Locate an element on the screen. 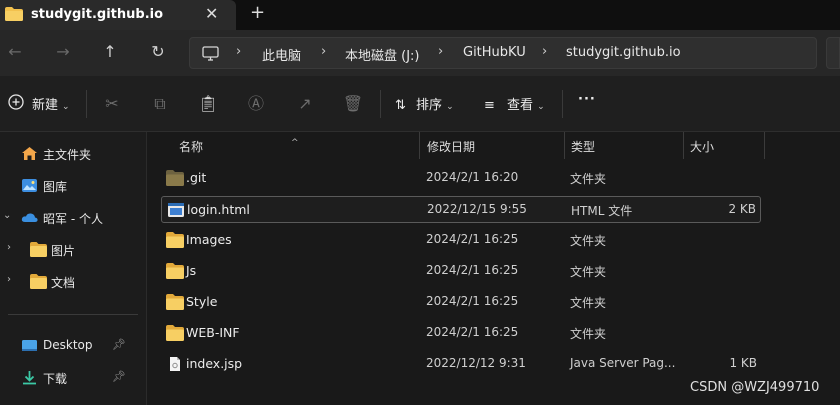  file-size: 2 KB is located at coordinates (742, 209).